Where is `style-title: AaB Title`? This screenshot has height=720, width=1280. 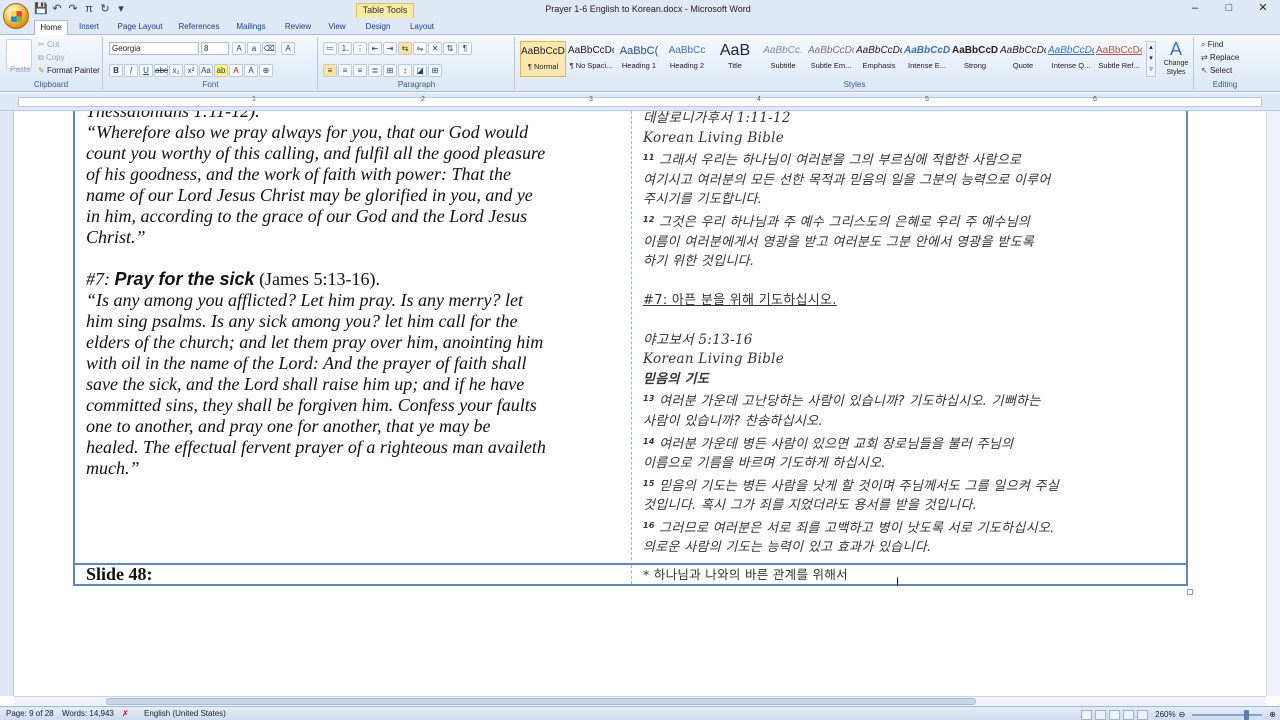
style-title: AaB Title is located at coordinates (735, 59).